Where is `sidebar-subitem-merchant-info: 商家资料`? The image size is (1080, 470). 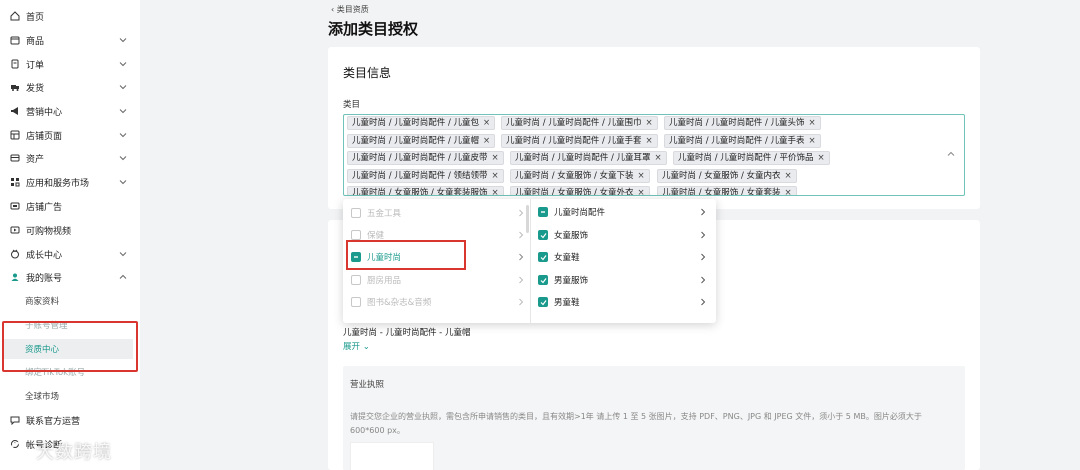 sidebar-subitem-merchant-info: 商家资料 is located at coordinates (70, 301).